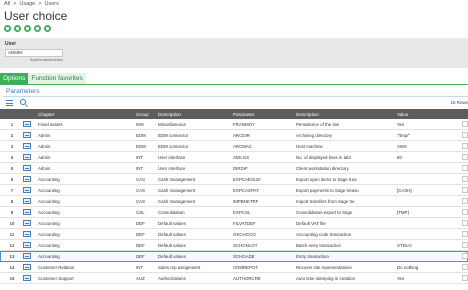 The height and width of the screenshot is (290, 468). What do you see at coordinates (263, 114) in the screenshot?
I see `column-header-parameter: Parameter` at bounding box center [263, 114].